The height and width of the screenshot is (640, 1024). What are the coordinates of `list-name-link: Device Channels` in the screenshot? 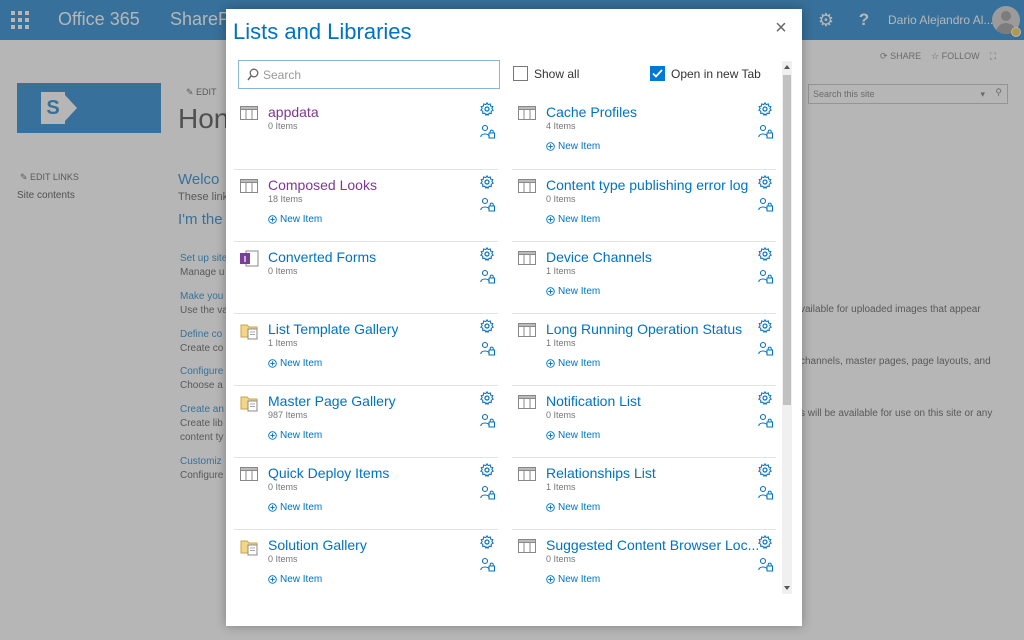 It's located at (599, 257).